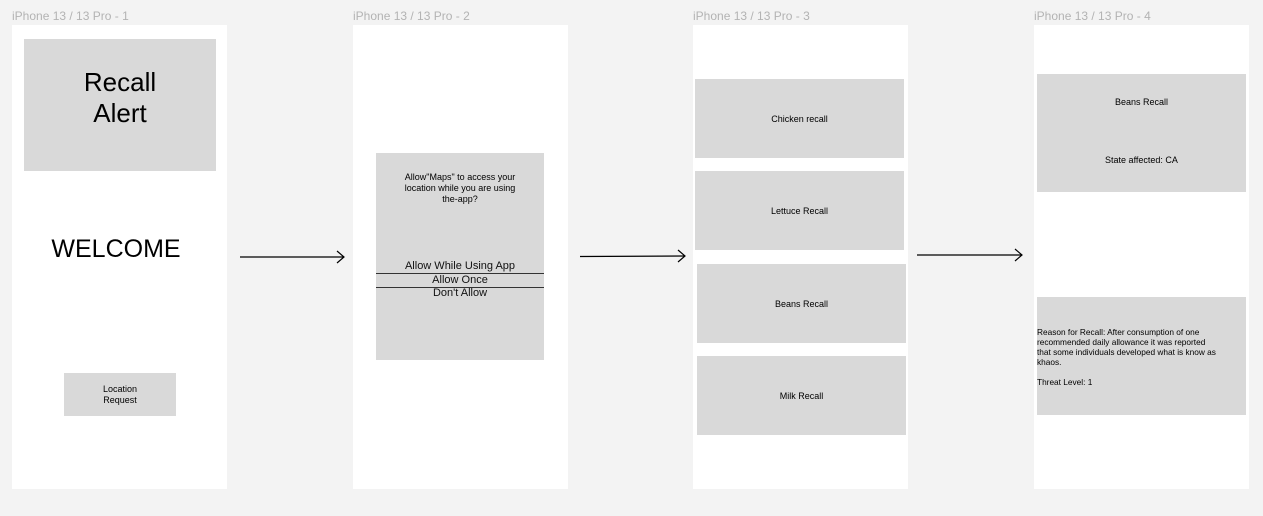 Image resolution: width=1263 pixels, height=516 pixels. What do you see at coordinates (1141, 133) in the screenshot?
I see `recall-summary-card: Beans Recall State affected: CA` at bounding box center [1141, 133].